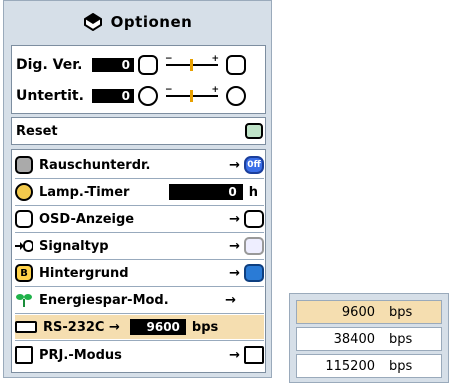 The image size is (456, 385). Describe the element at coordinates (157, 327) in the screenshot. I see `rs232c-value: 9600` at that location.